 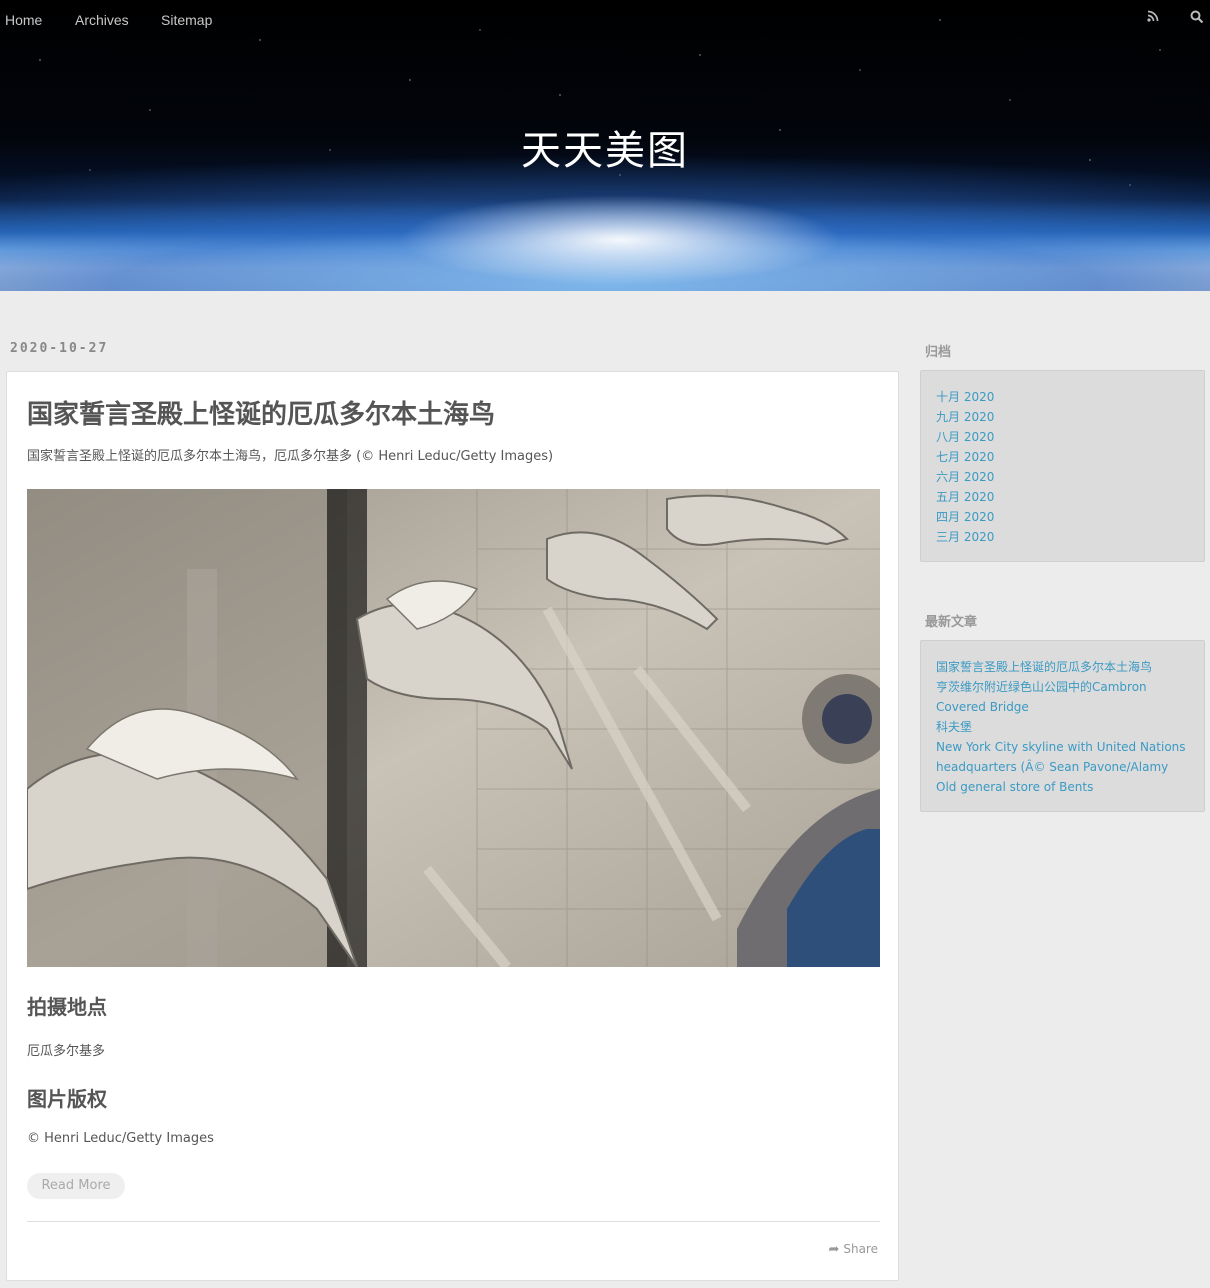 I want to click on archive-link-aug-2020: 八月 2020, so click(x=1062, y=437).